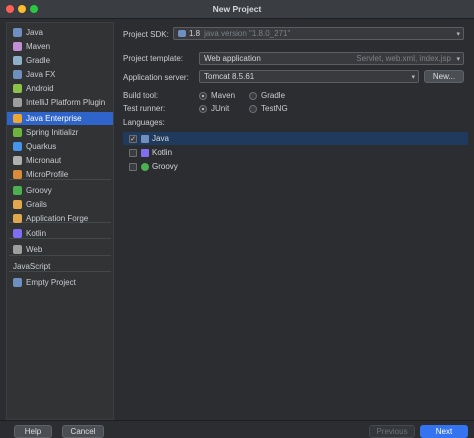  Describe the element at coordinates (153, 58) in the screenshot. I see `template-label: Project template:` at that location.